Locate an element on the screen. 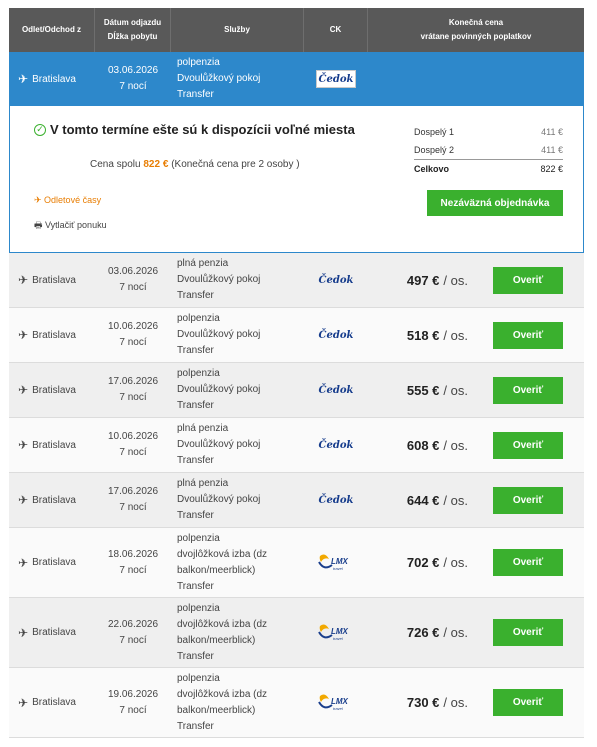 Image resolution: width=597 pixels, height=747 pixels. price-cell: 518 € / os. is located at coordinates (437, 335).